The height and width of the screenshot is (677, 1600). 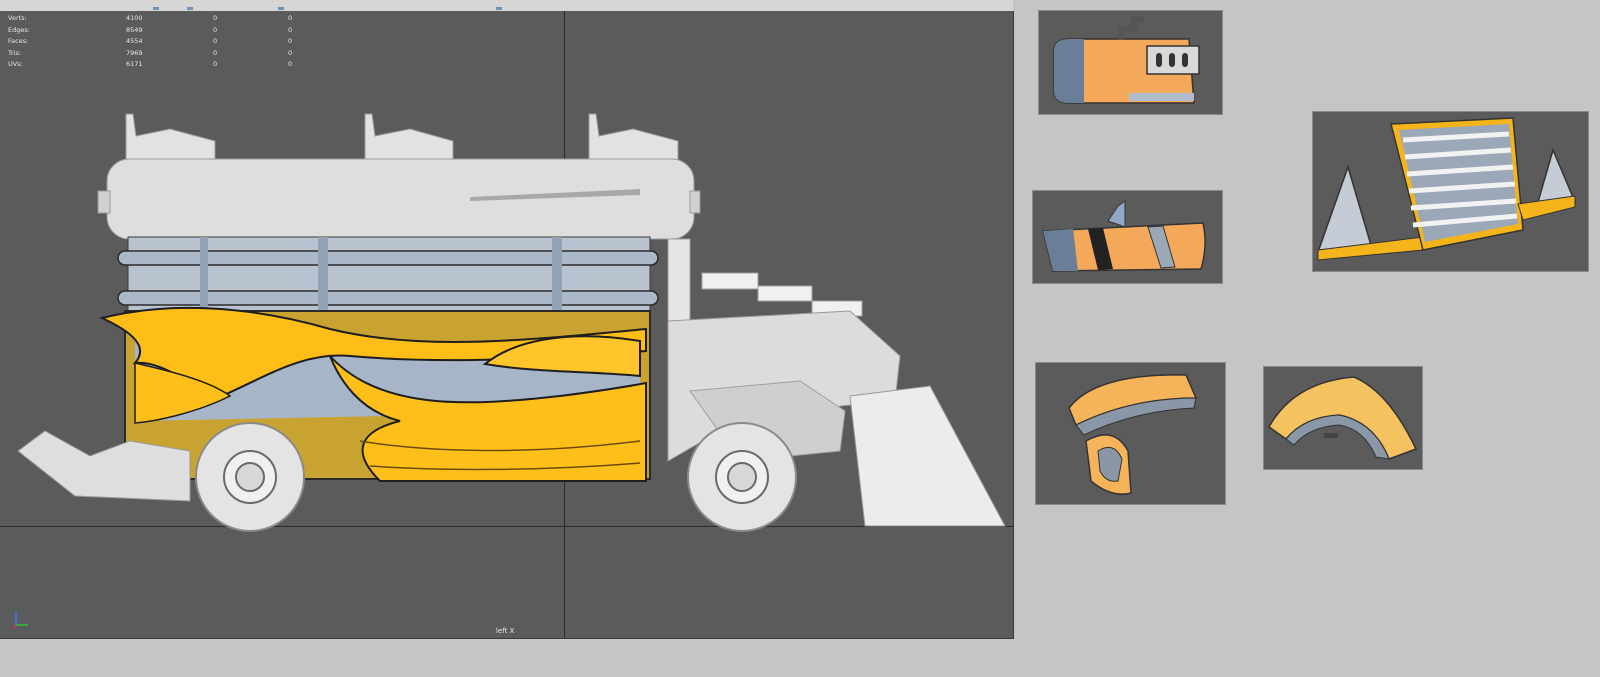 What do you see at coordinates (742, 477) in the screenshot?
I see `front-wheel` at bounding box center [742, 477].